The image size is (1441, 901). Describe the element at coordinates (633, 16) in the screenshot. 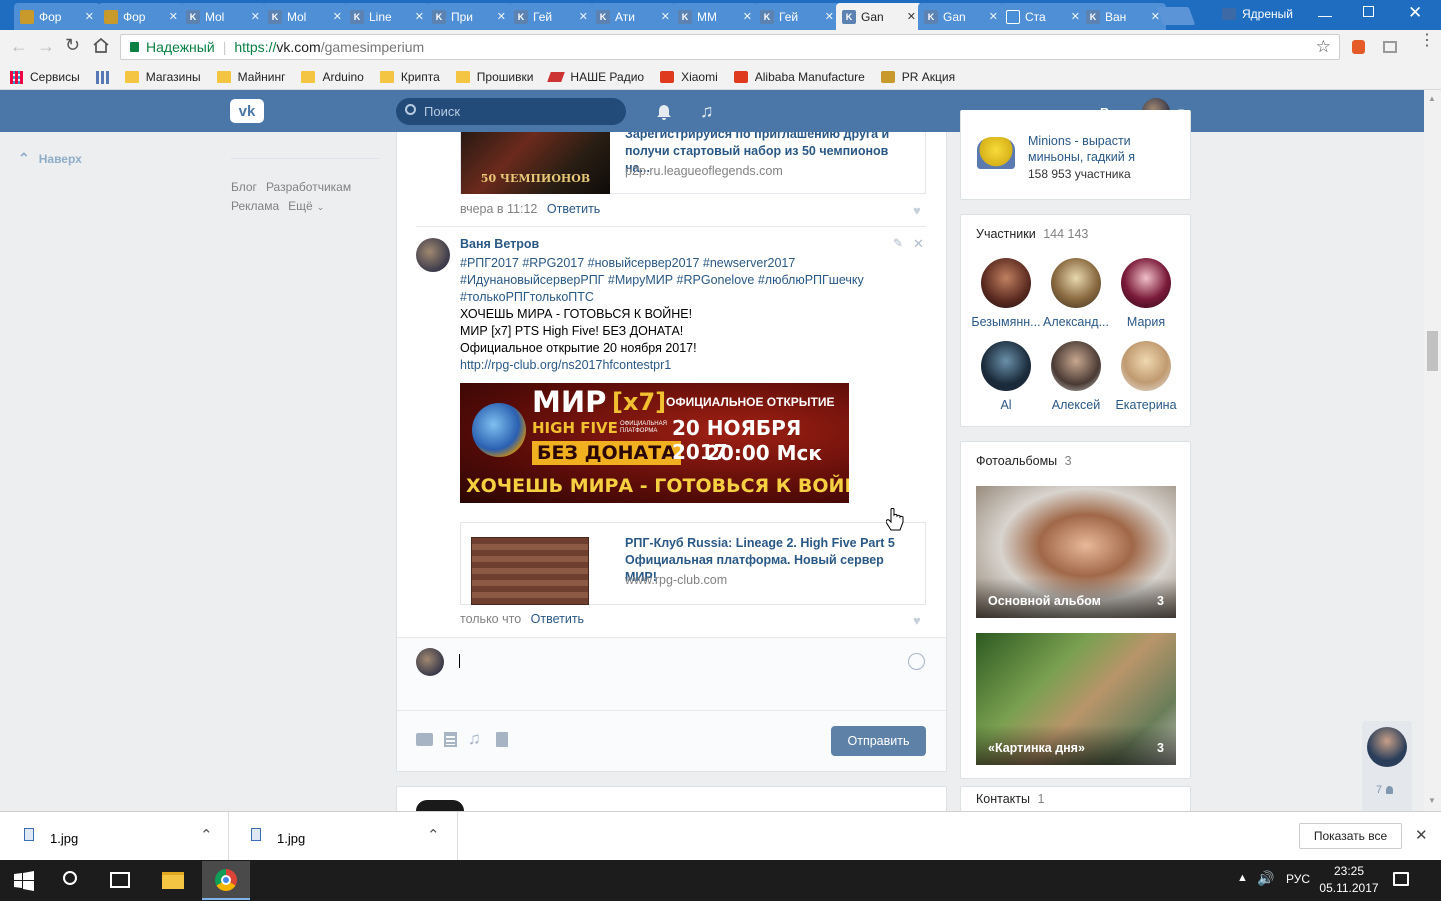

I see `browser-tab: K Ати ✕` at that location.